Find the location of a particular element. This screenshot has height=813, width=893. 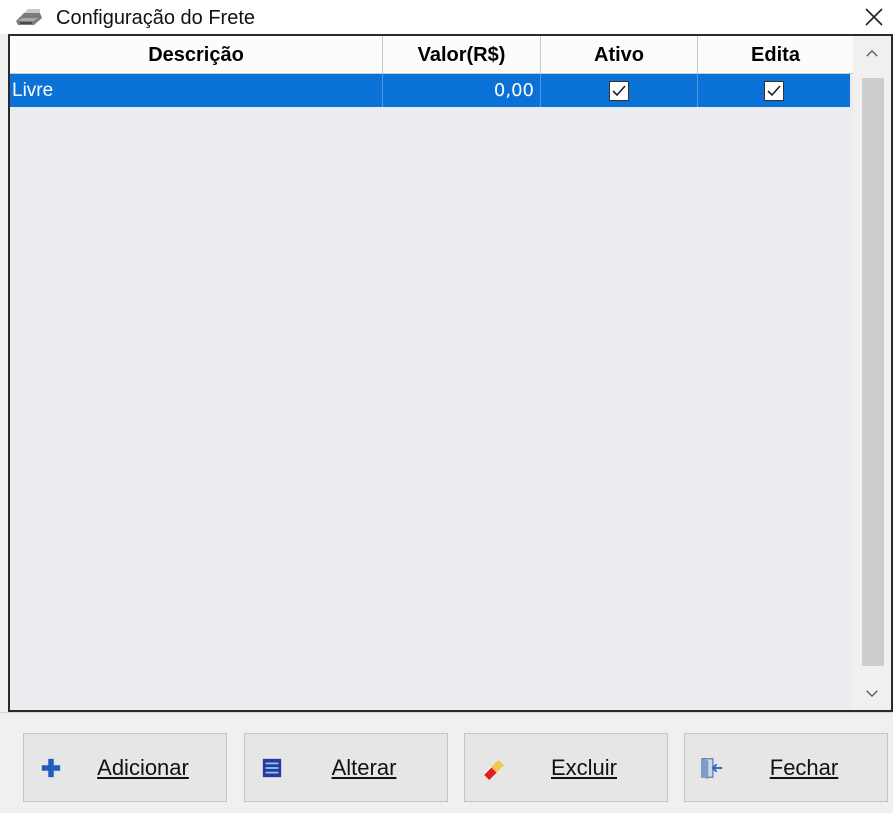

fechar-button: Fechar is located at coordinates (786, 767).